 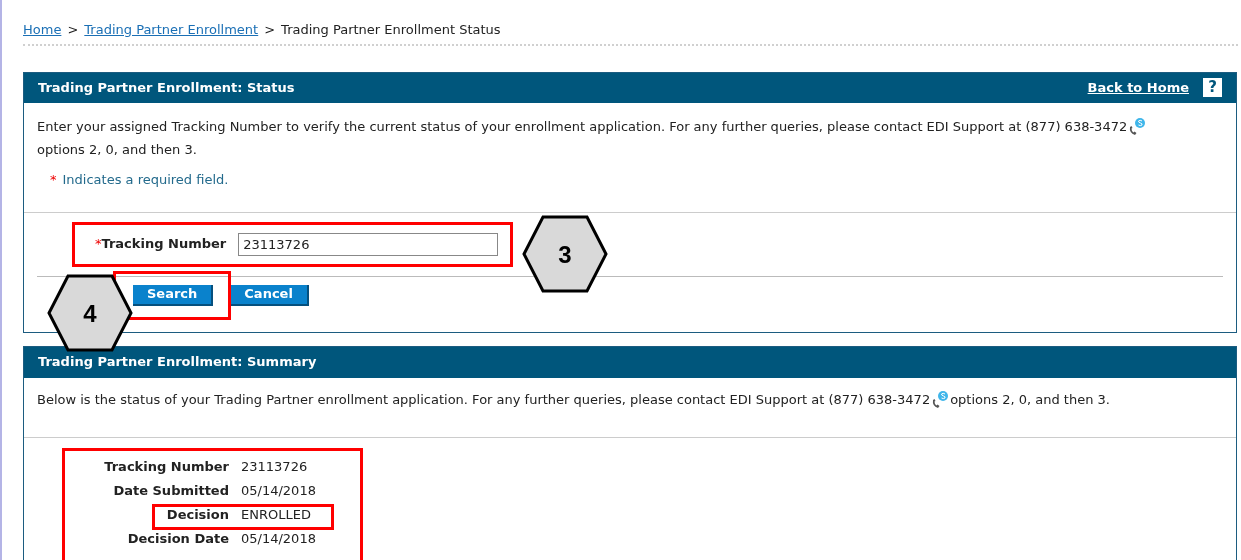 What do you see at coordinates (276, 514) in the screenshot?
I see `summary-value: ENROLLED` at bounding box center [276, 514].